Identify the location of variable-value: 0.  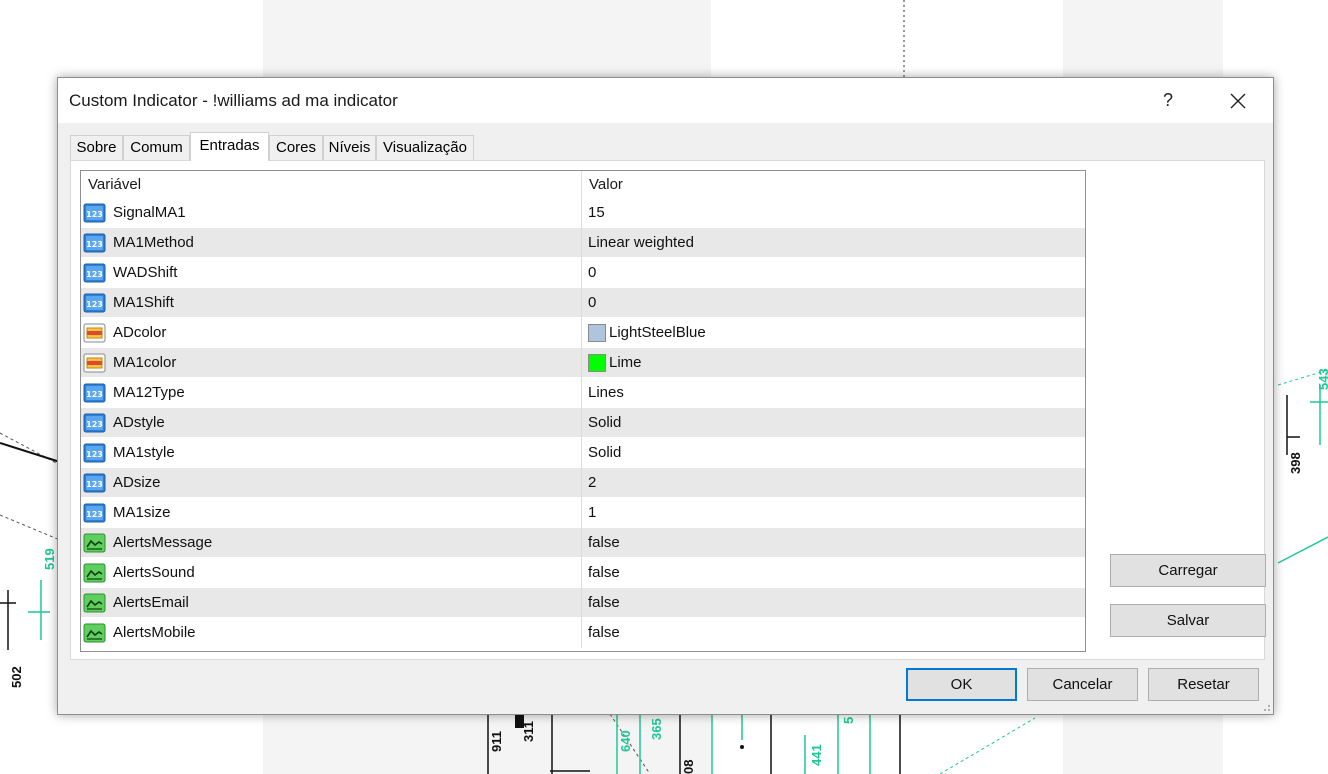
(592, 302).